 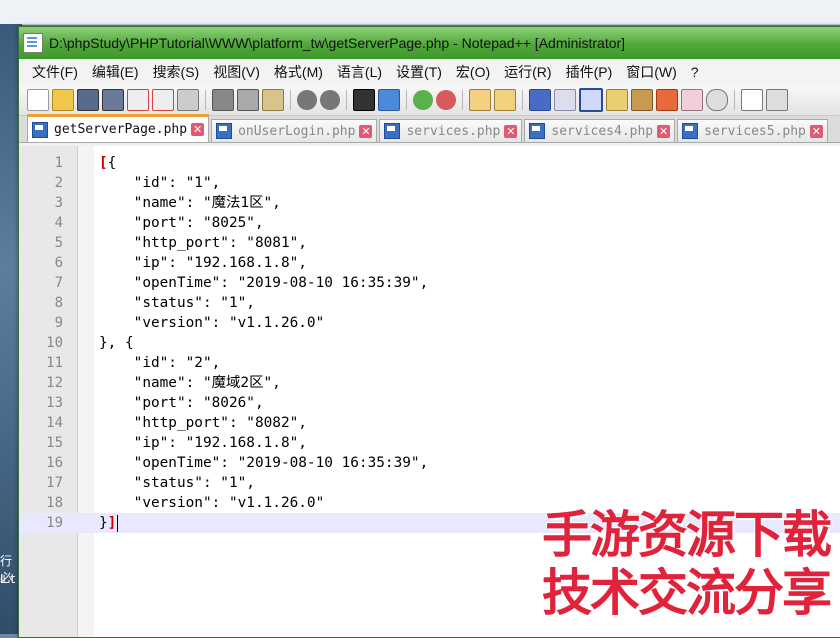 I want to click on tab-onuserlogin: onUserLogin.php ✕, so click(x=294, y=130).